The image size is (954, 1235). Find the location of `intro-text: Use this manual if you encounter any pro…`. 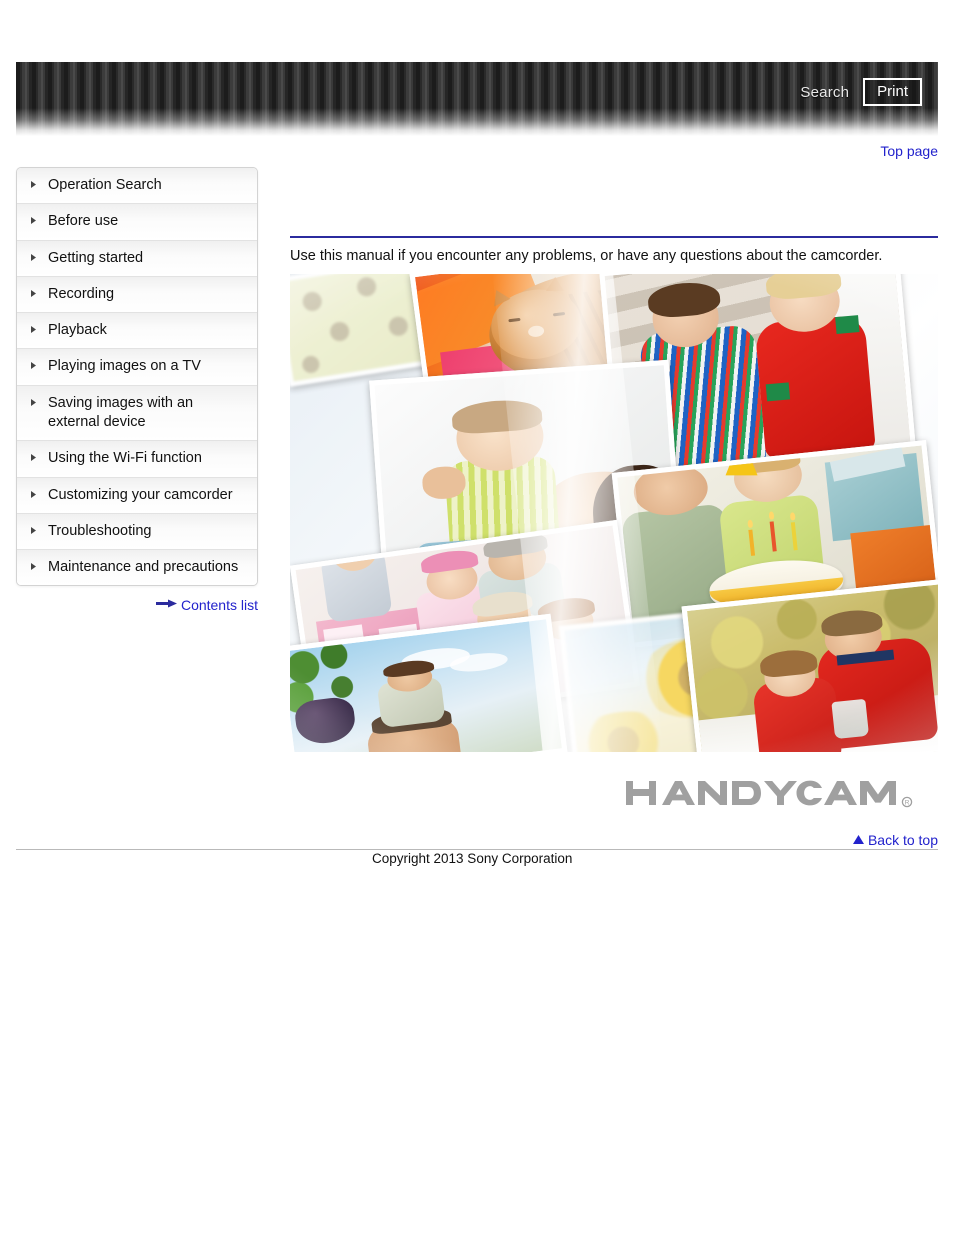

intro-text: Use this manual if you encounter any pro… is located at coordinates (586, 256).